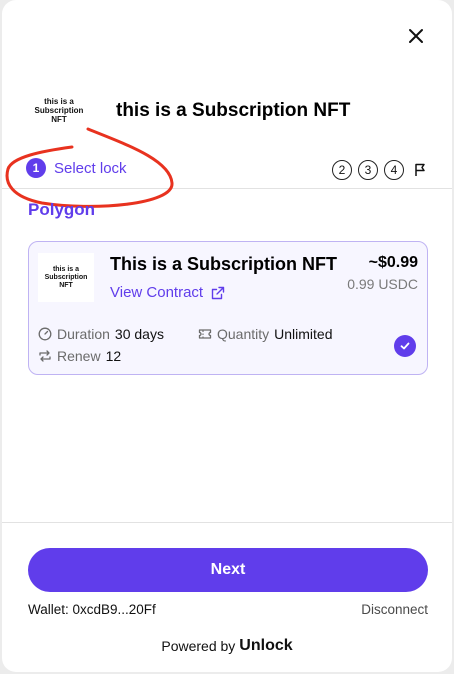  What do you see at coordinates (243, 334) in the screenshot?
I see `quantity-label: Quantity` at bounding box center [243, 334].